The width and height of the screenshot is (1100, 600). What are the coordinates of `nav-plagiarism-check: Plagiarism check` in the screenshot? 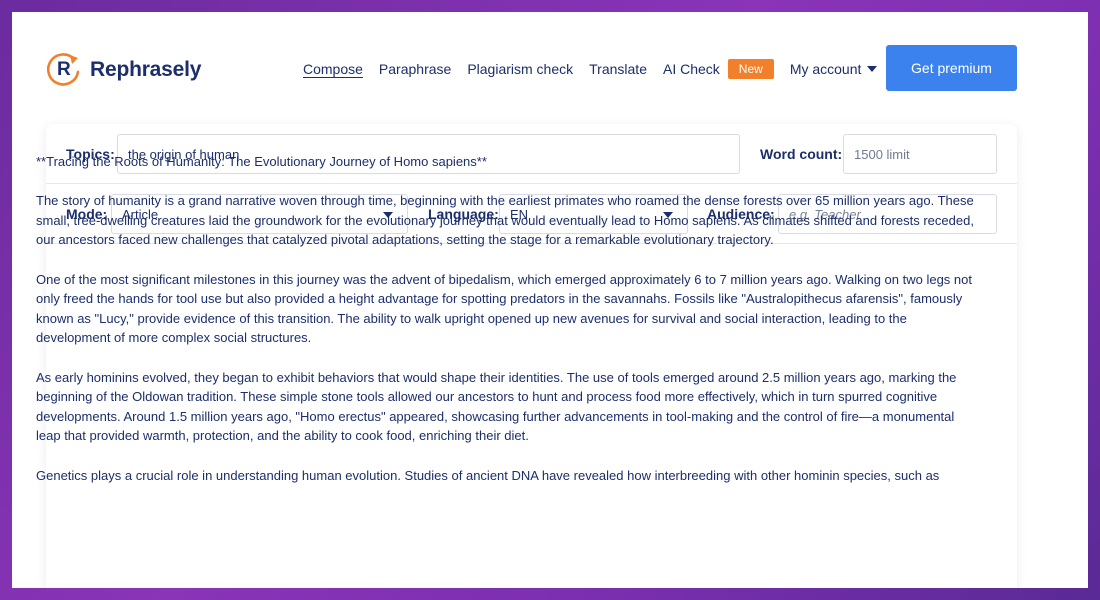 It's located at (520, 69).